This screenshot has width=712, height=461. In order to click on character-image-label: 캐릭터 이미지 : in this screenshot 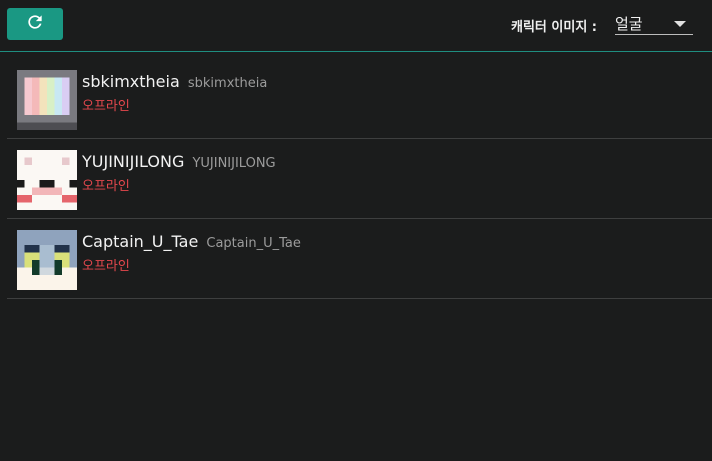, I will do `click(554, 27)`.